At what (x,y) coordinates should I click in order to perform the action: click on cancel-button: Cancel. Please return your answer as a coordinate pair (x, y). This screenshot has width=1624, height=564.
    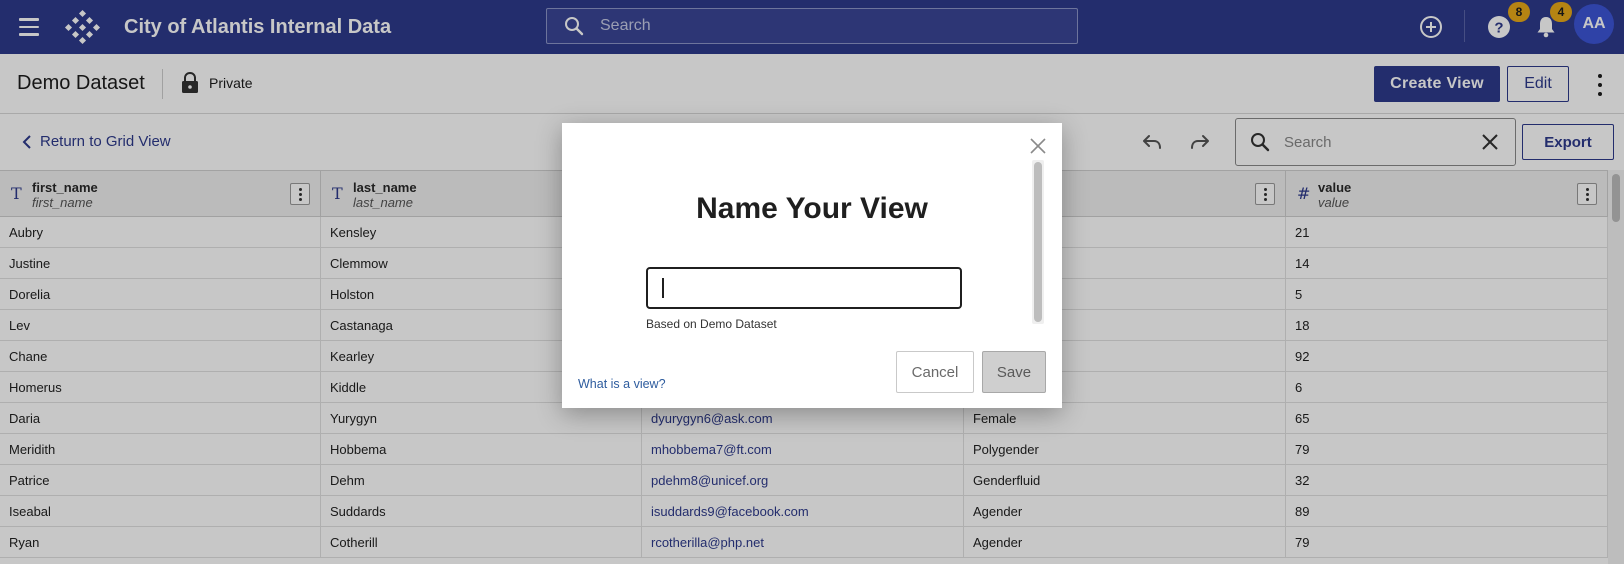
    Looking at the image, I should click on (935, 372).